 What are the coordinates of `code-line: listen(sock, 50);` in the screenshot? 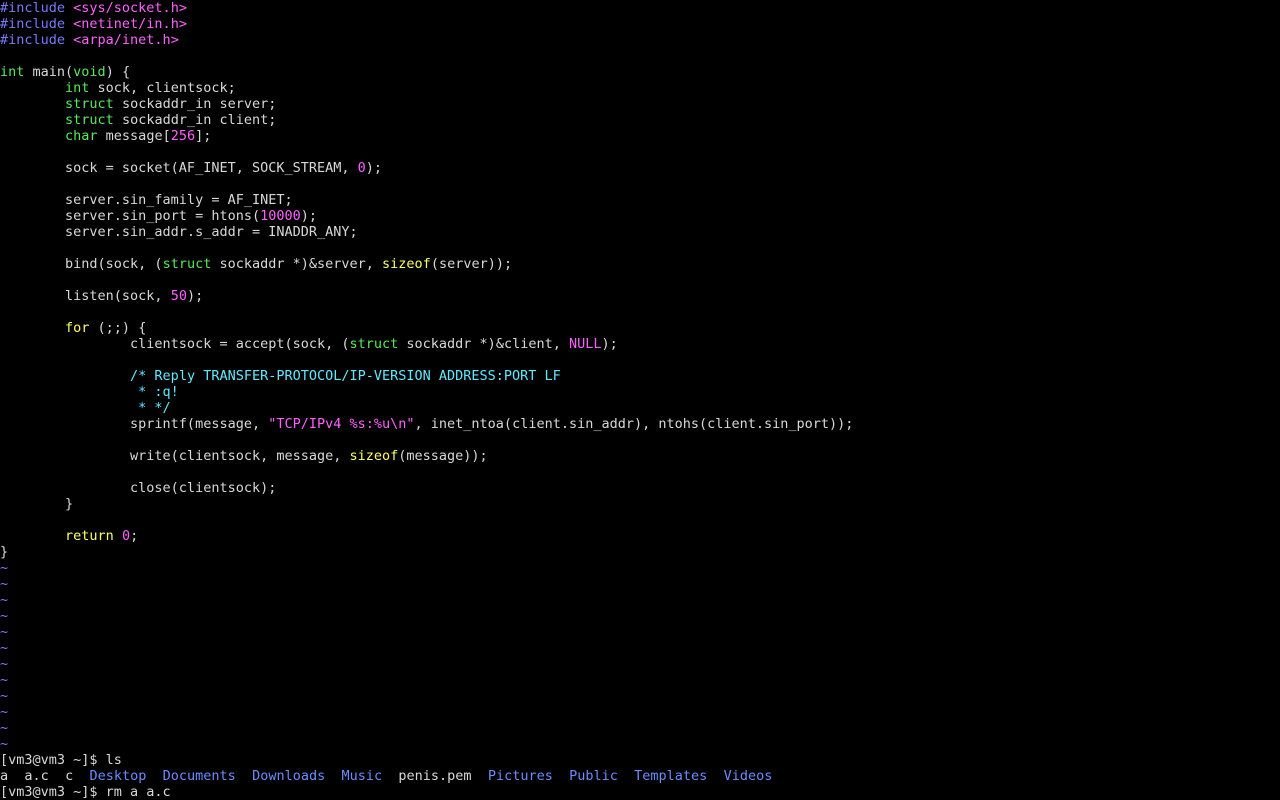 It's located at (101, 296).